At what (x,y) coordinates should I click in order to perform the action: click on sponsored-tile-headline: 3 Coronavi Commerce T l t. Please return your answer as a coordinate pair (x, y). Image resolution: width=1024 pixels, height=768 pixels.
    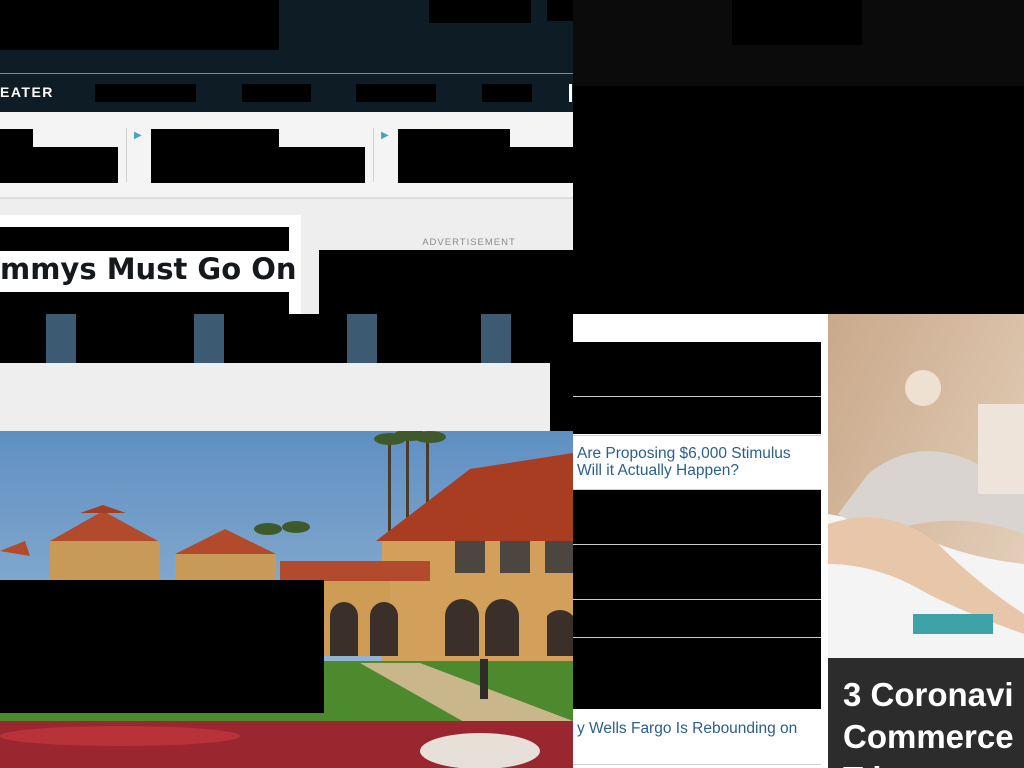
    Looking at the image, I should click on (928, 721).